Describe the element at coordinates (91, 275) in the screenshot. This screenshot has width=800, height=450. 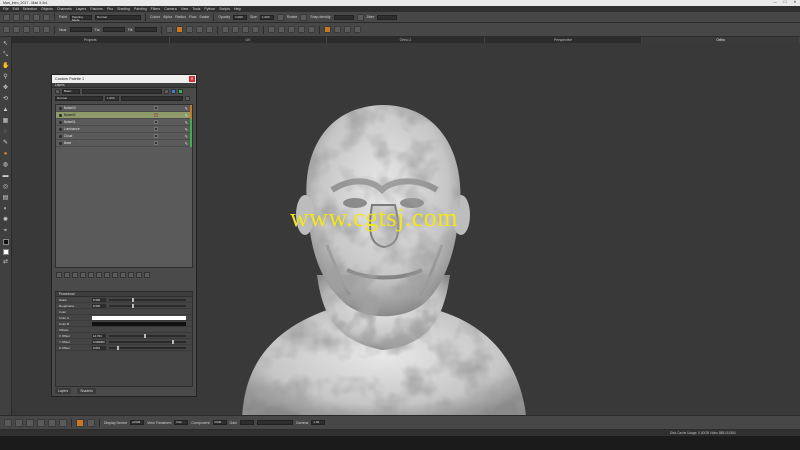
I see `mask-layer-icon` at that location.